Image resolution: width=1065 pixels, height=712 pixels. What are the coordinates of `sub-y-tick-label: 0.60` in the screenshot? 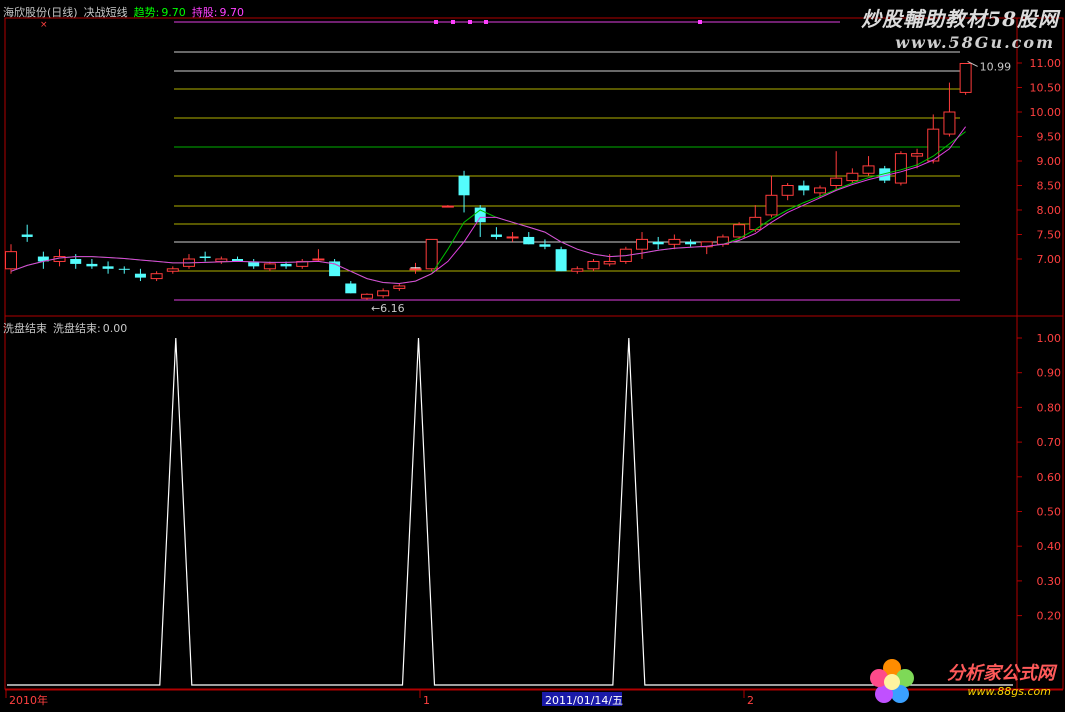 It's located at (1049, 477).